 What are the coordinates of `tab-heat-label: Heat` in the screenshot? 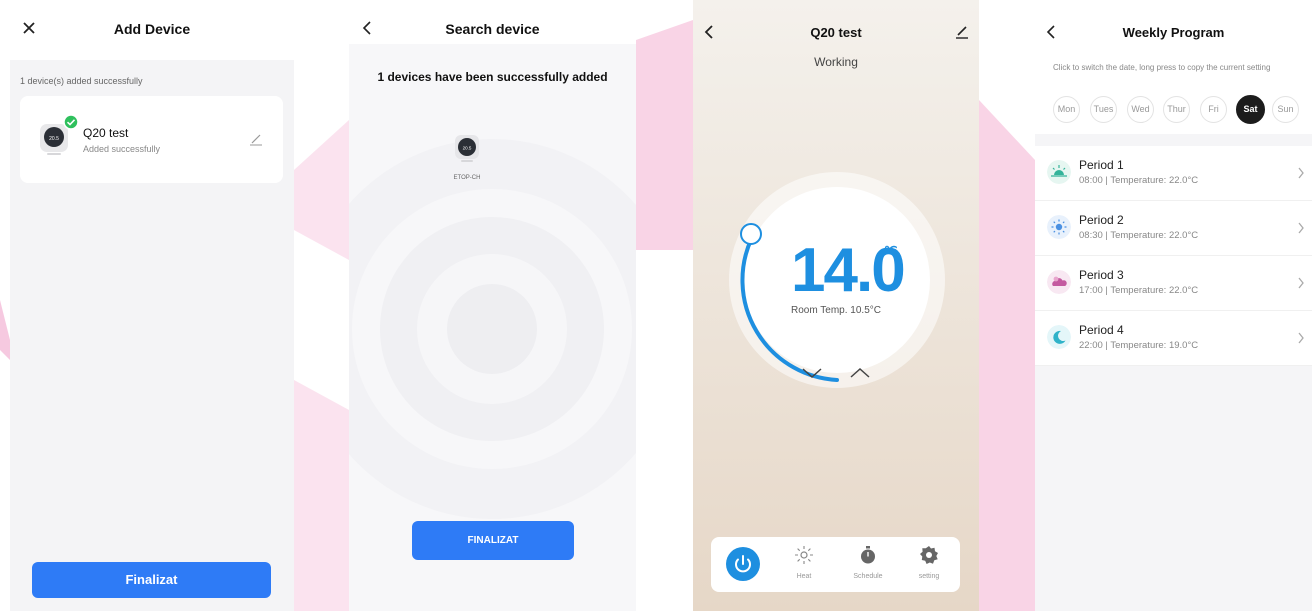 It's located at (804, 576).